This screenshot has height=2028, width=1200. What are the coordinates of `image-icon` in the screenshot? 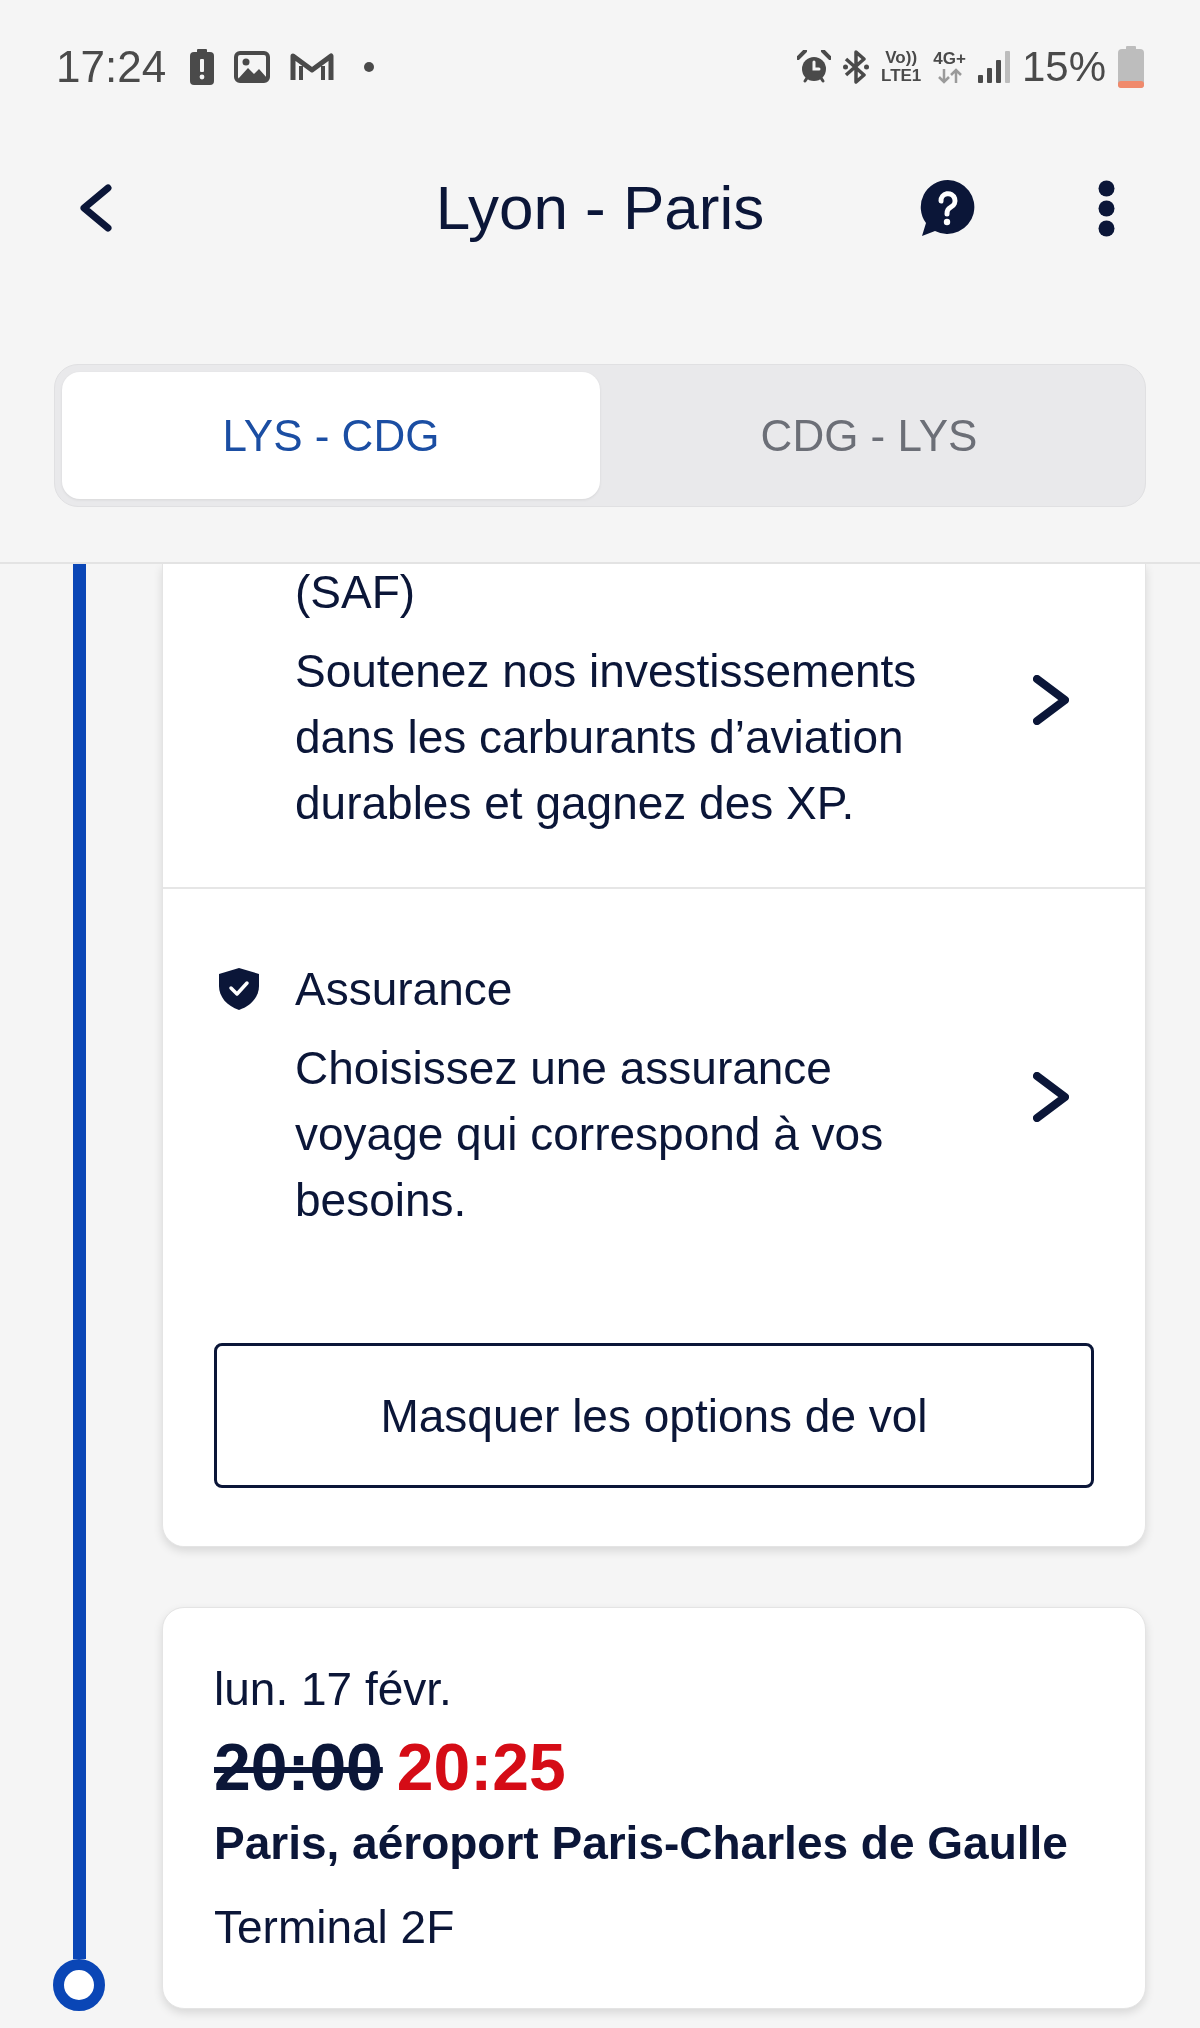 It's located at (252, 67).